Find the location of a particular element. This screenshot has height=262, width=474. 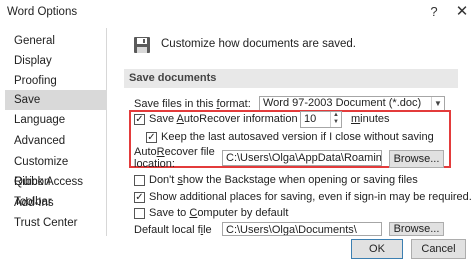

ar-location-label: AutoRecover file is located at coordinates (174, 152).